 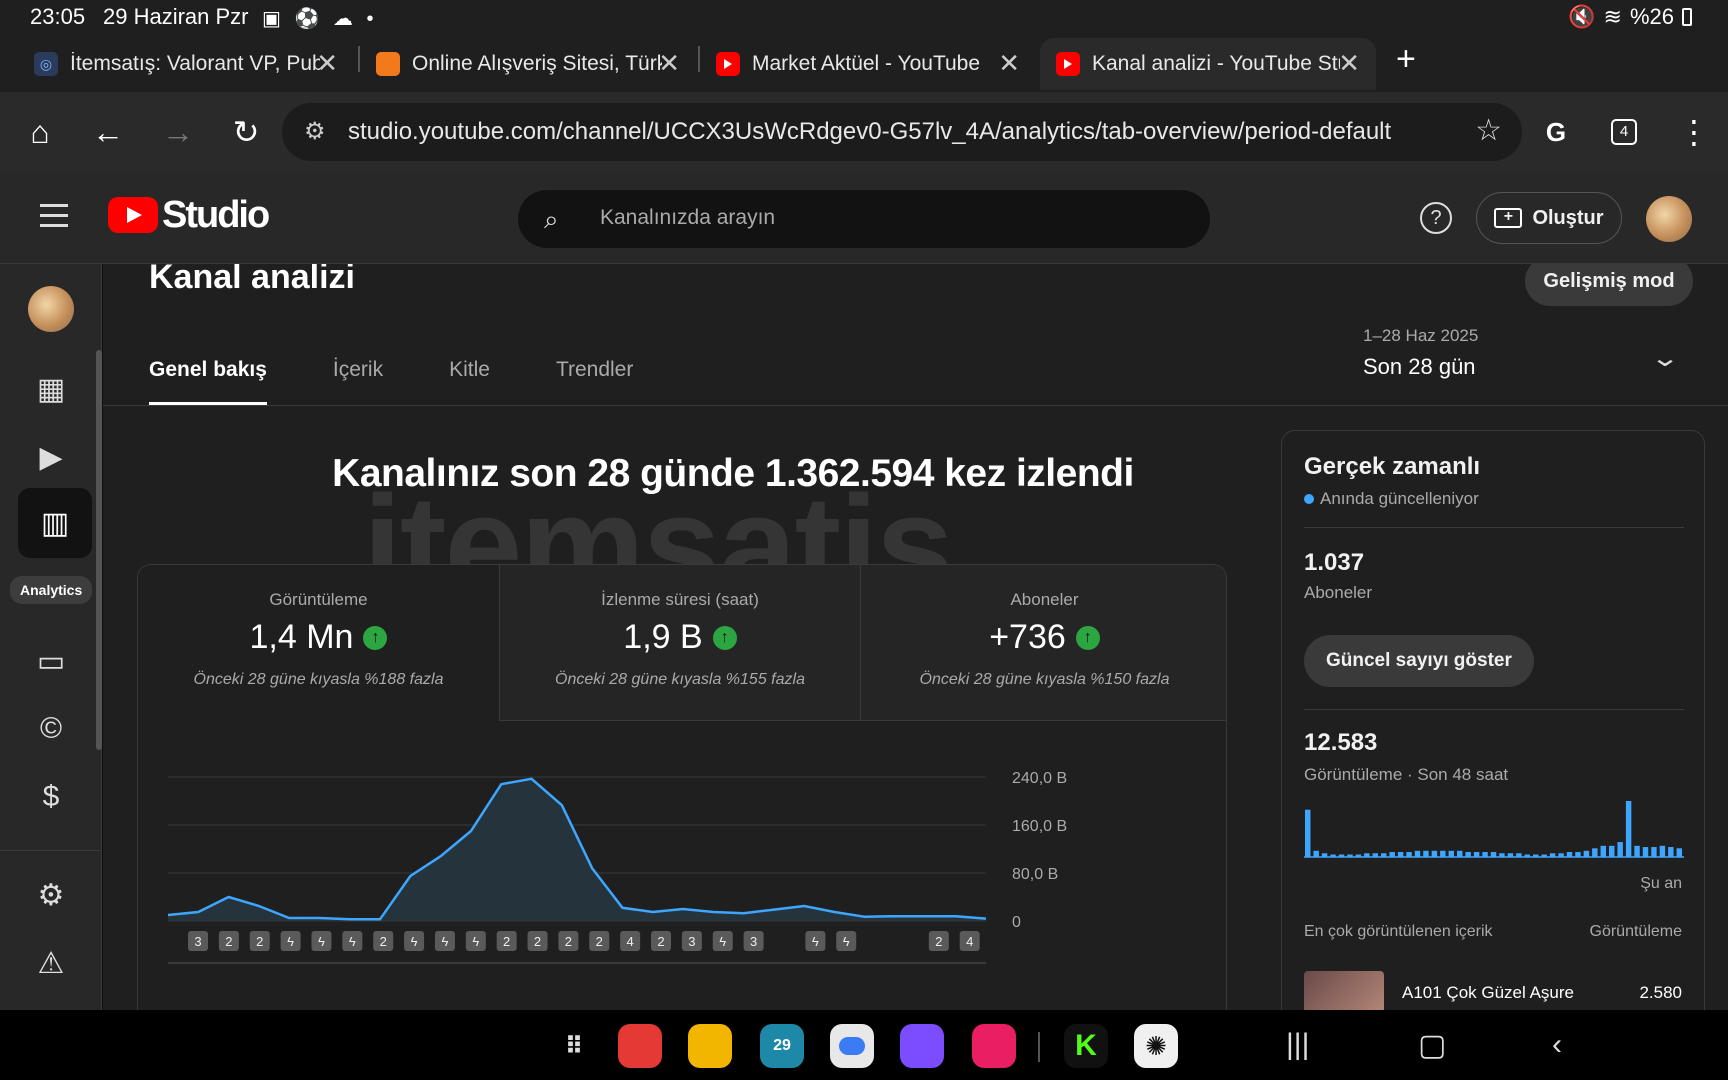 I want to click on y-tick-label: 160,0 B, so click(x=1039, y=826).